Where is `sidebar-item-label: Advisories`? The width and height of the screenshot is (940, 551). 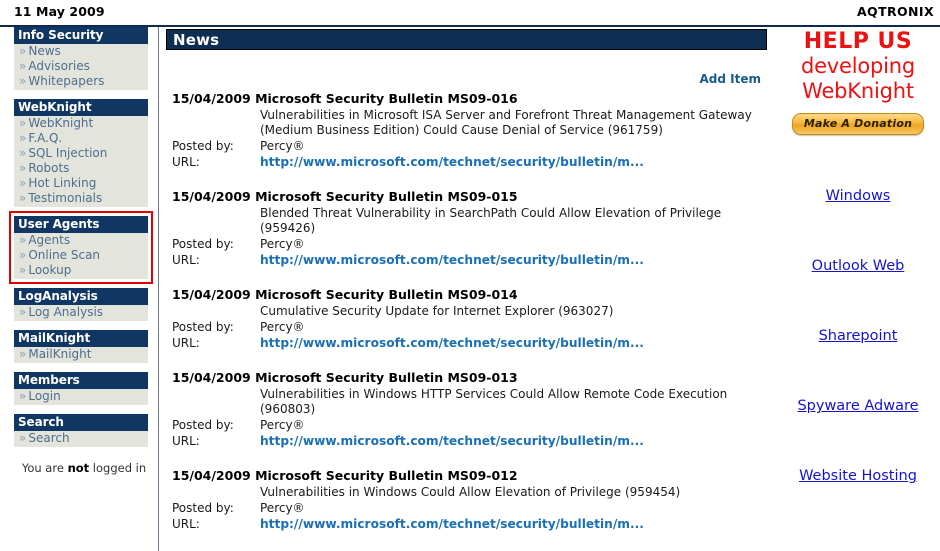
sidebar-item-label: Advisories is located at coordinates (59, 66).